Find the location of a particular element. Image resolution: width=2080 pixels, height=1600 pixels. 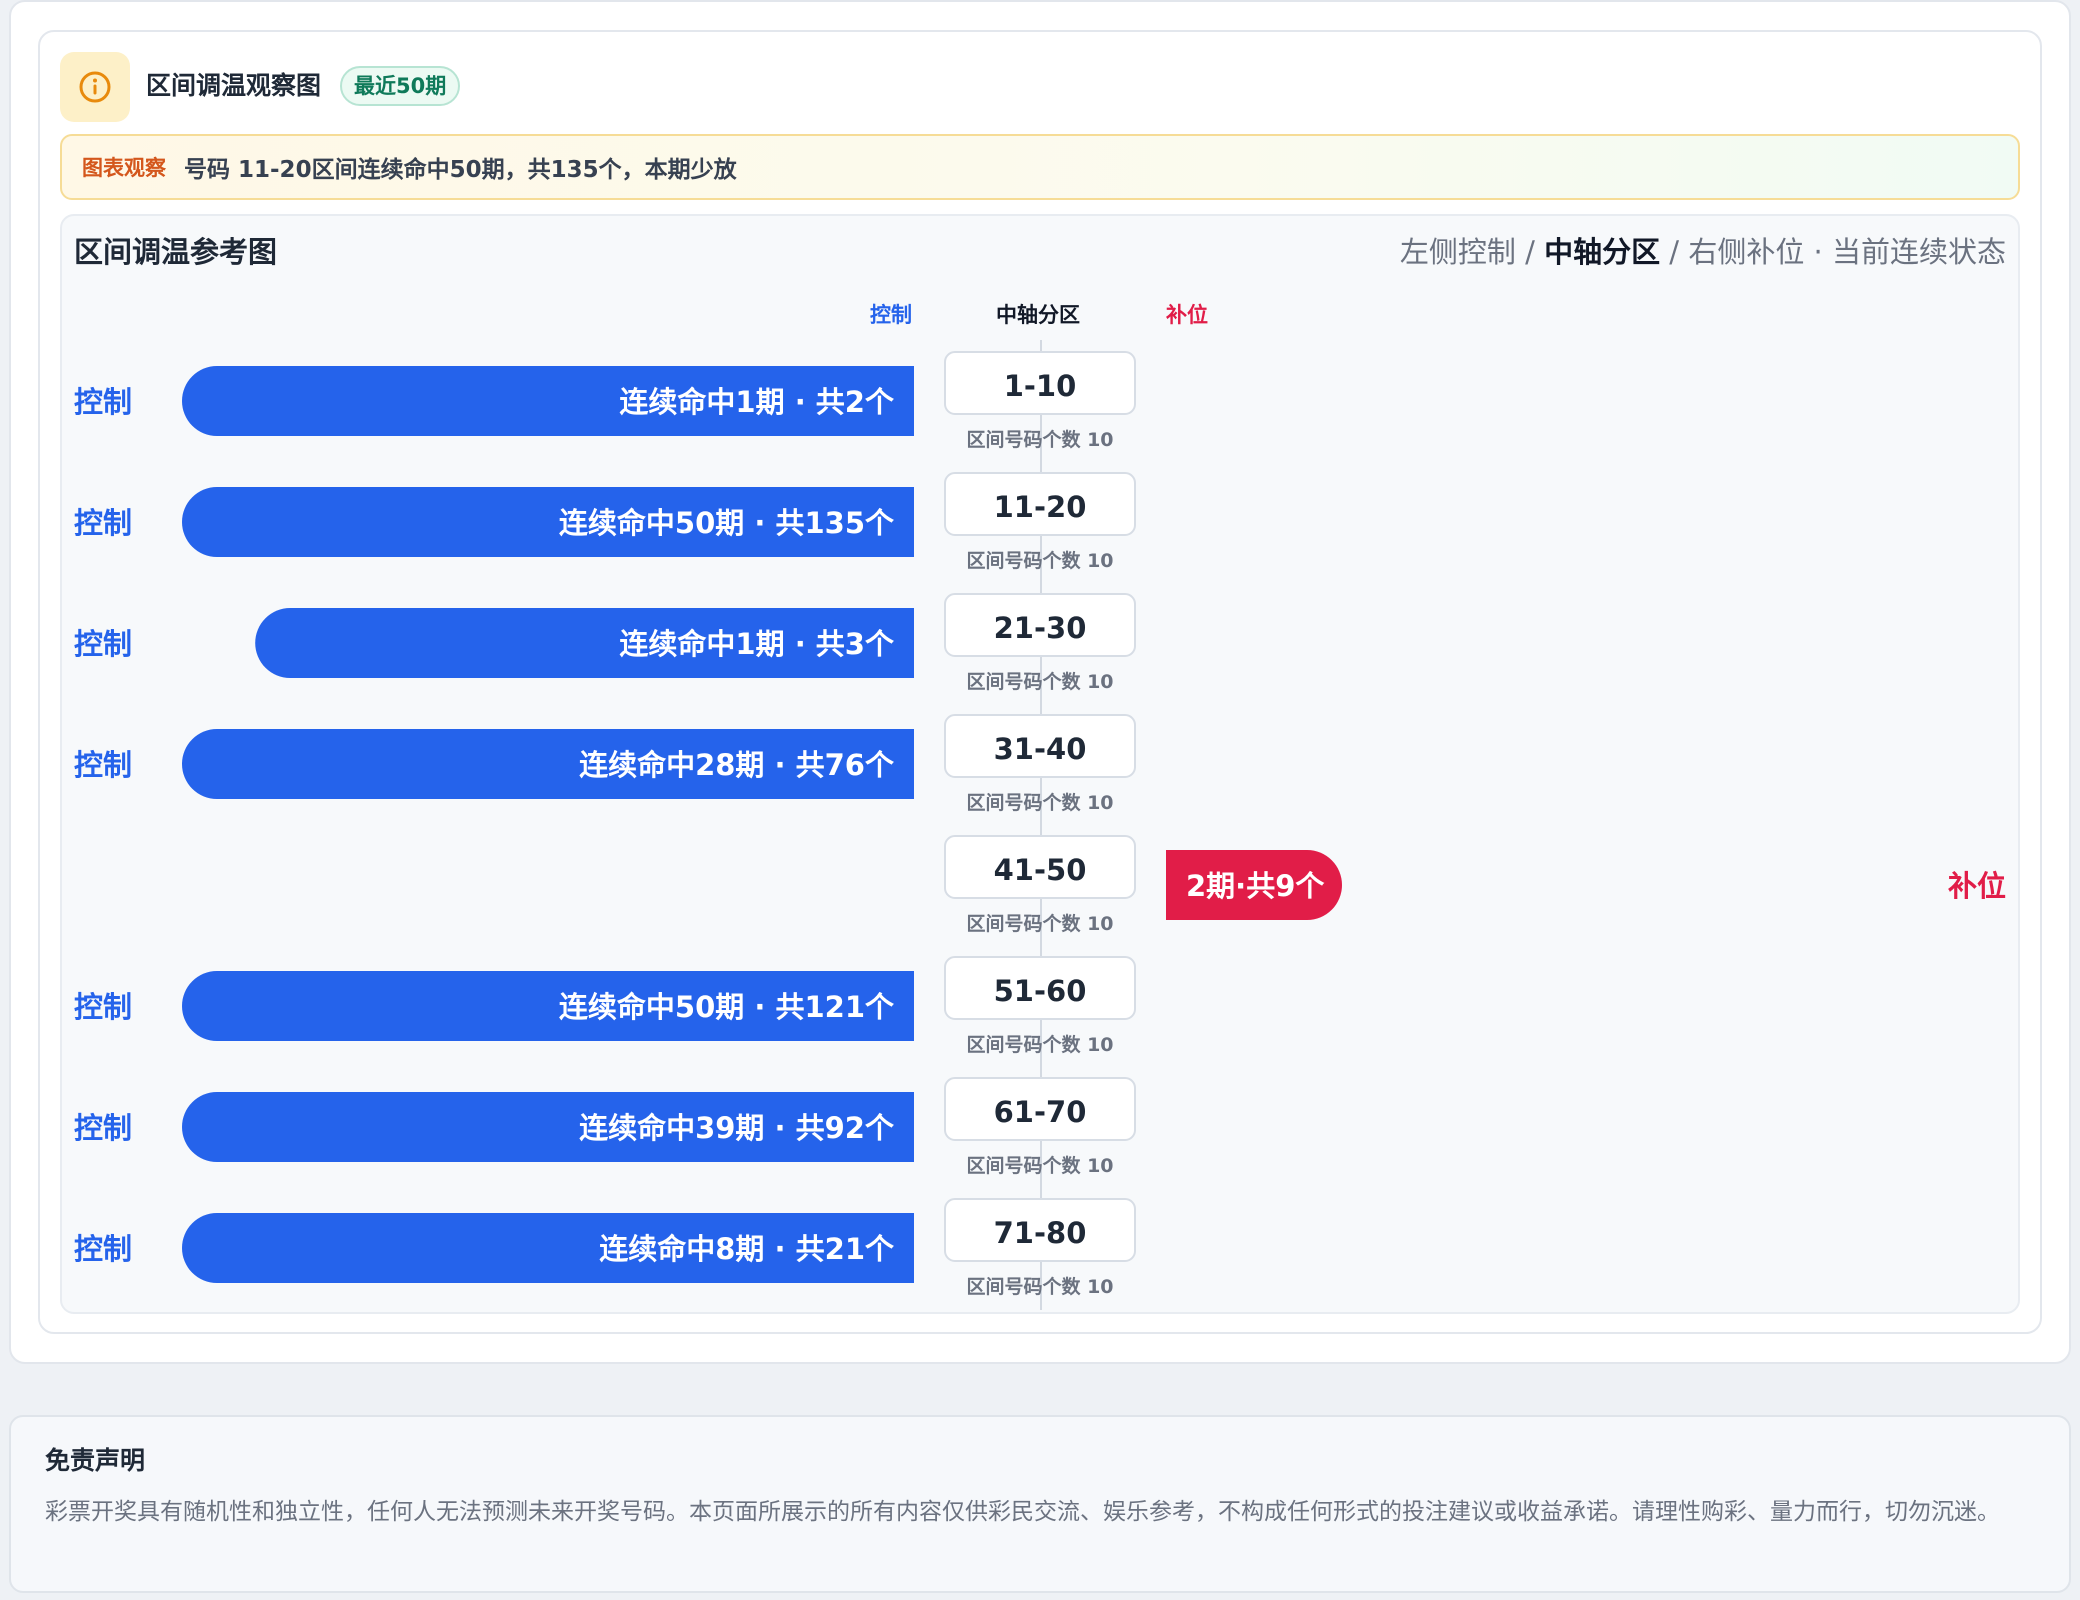

bar-value-label: 连续命中1期 · 共3个 is located at coordinates (757, 644).